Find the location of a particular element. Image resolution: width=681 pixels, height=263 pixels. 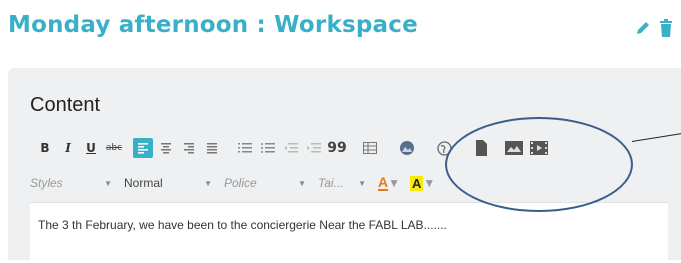

background-color-button: A ▼ is located at coordinates (423, 183).